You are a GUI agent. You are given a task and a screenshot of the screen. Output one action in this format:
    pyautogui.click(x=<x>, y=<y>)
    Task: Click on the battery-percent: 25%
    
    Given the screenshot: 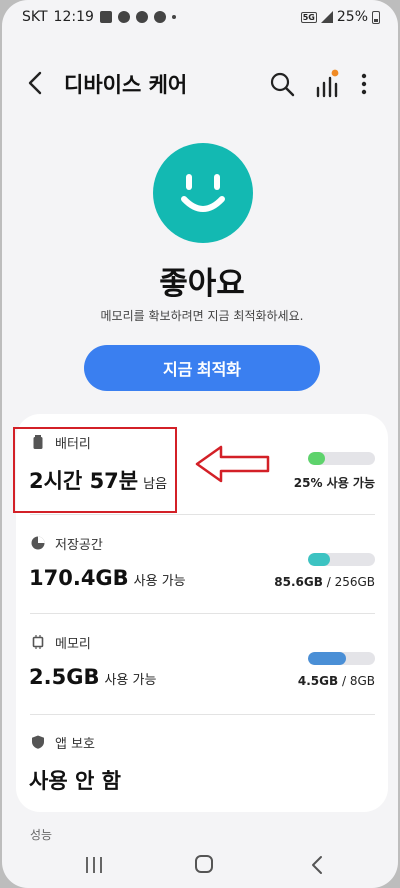 What is the action you would take?
    pyautogui.click(x=352, y=17)
    